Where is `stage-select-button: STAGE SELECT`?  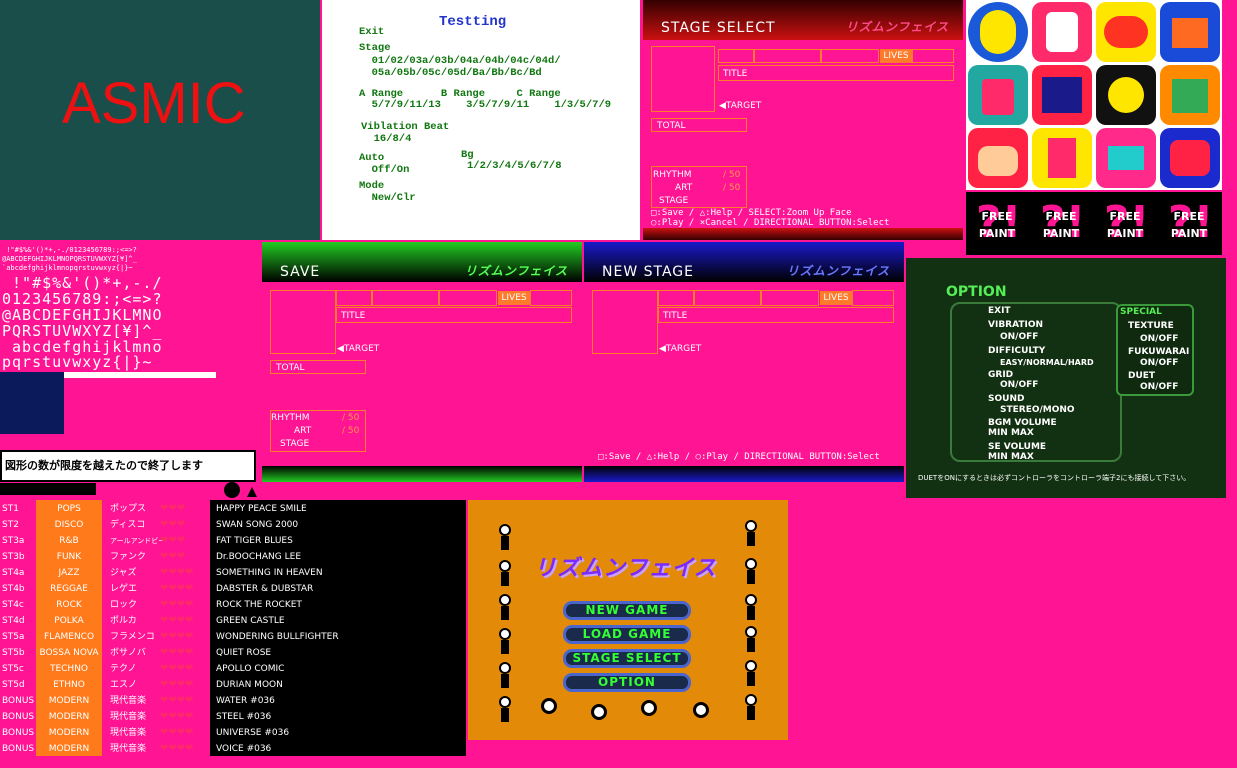 stage-select-button: STAGE SELECT is located at coordinates (627, 658).